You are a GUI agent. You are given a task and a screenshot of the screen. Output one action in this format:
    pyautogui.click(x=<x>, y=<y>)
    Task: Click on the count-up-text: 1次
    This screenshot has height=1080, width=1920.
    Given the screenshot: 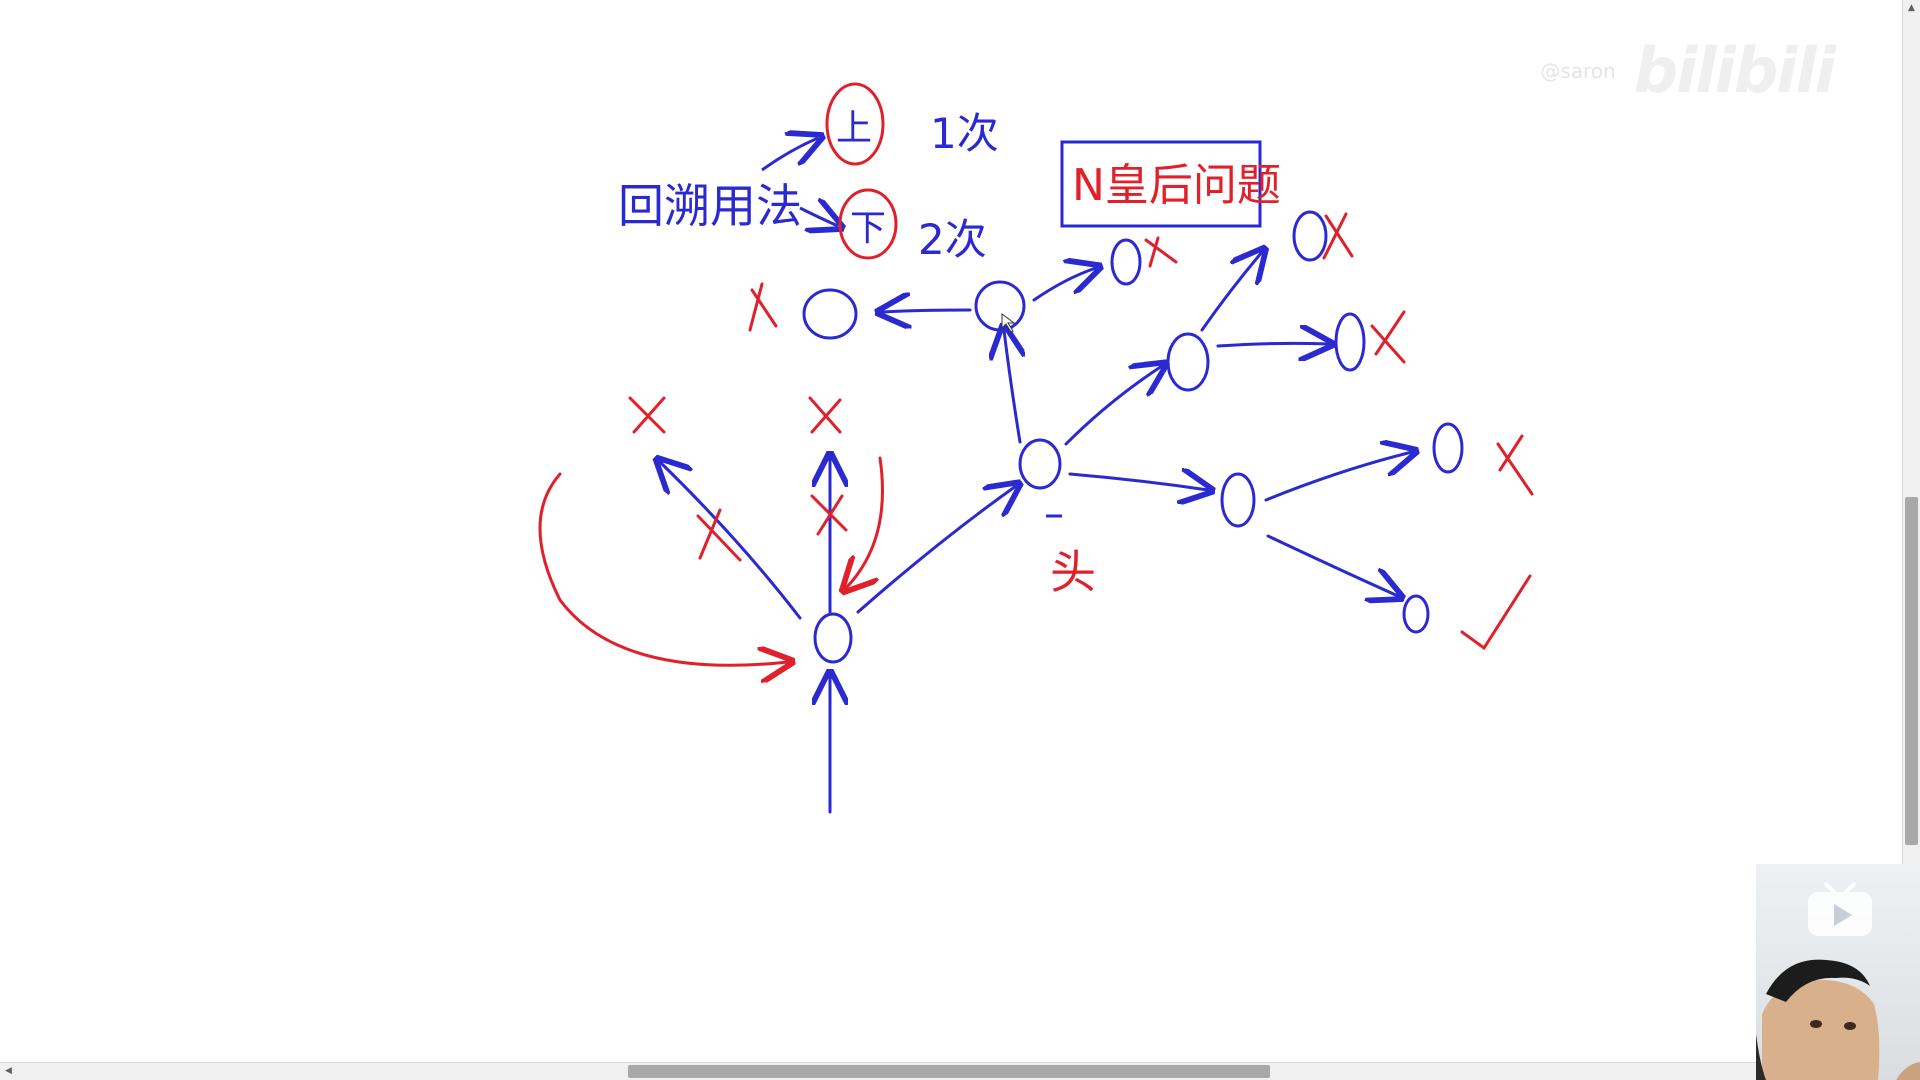 What is the action you would take?
    pyautogui.click(x=964, y=133)
    